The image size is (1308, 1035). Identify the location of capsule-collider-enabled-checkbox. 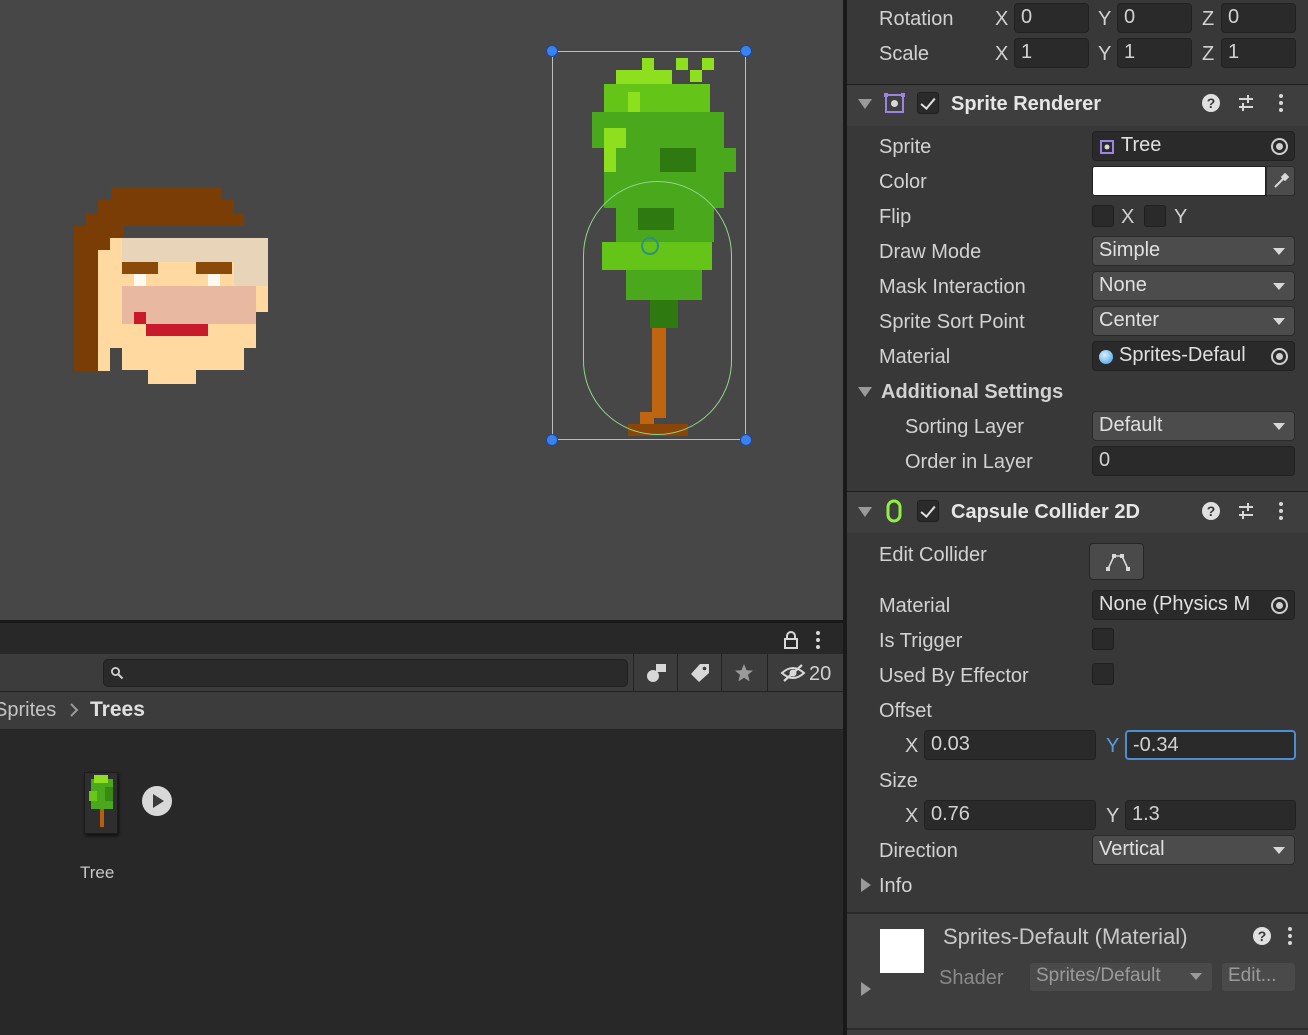
(928, 511).